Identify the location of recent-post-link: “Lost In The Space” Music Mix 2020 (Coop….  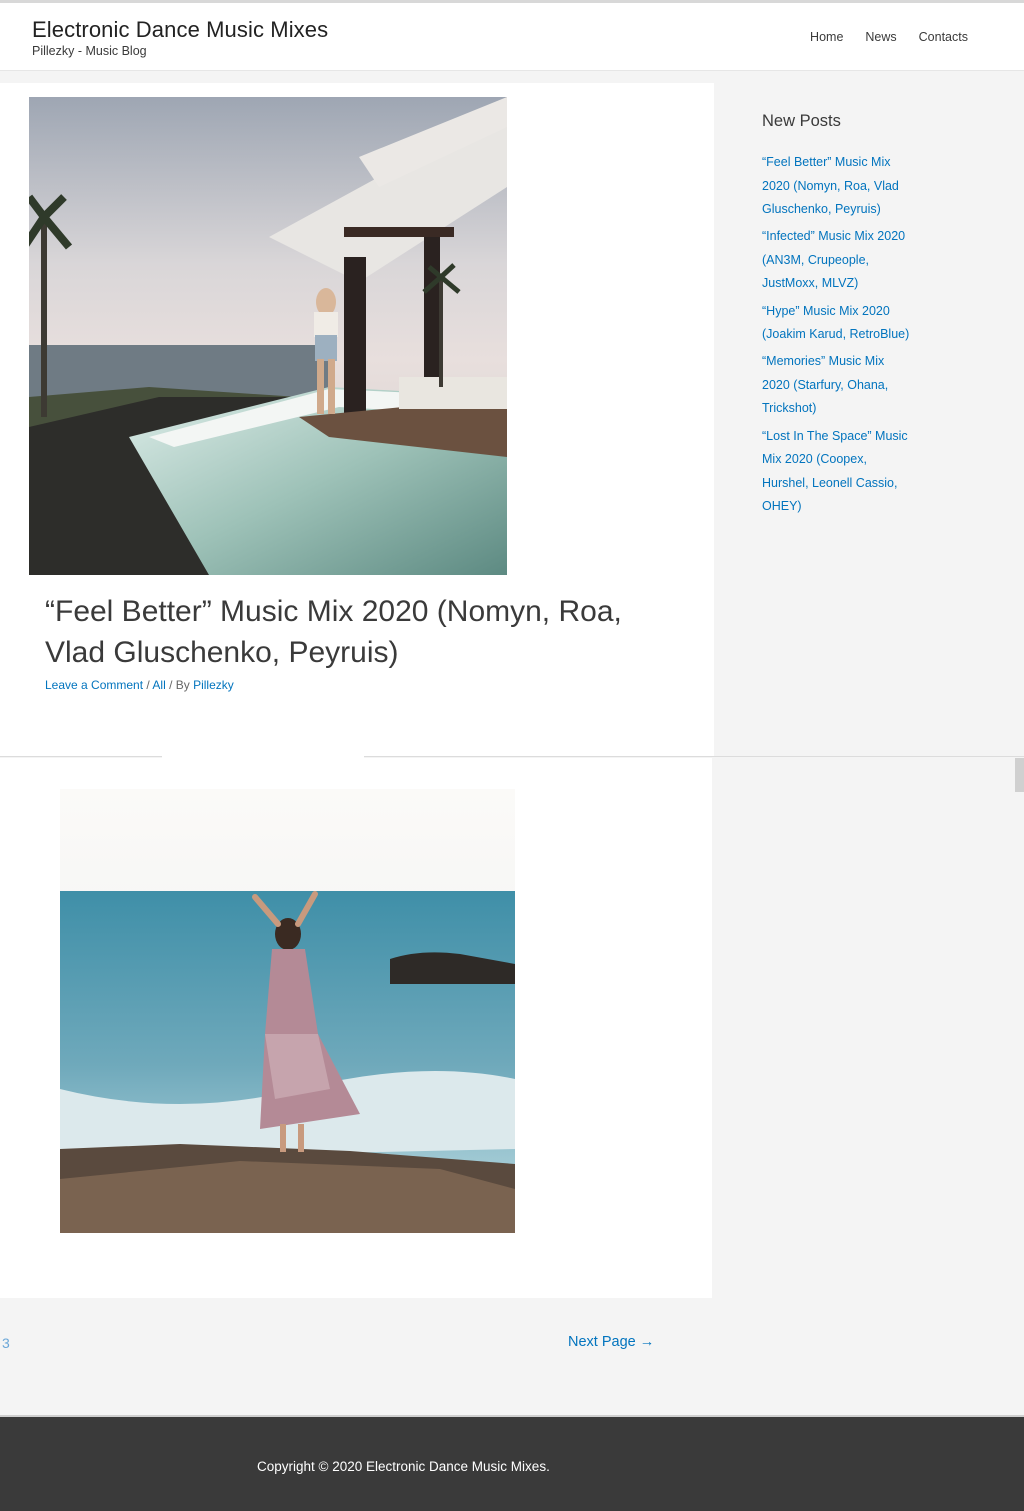
(835, 471).